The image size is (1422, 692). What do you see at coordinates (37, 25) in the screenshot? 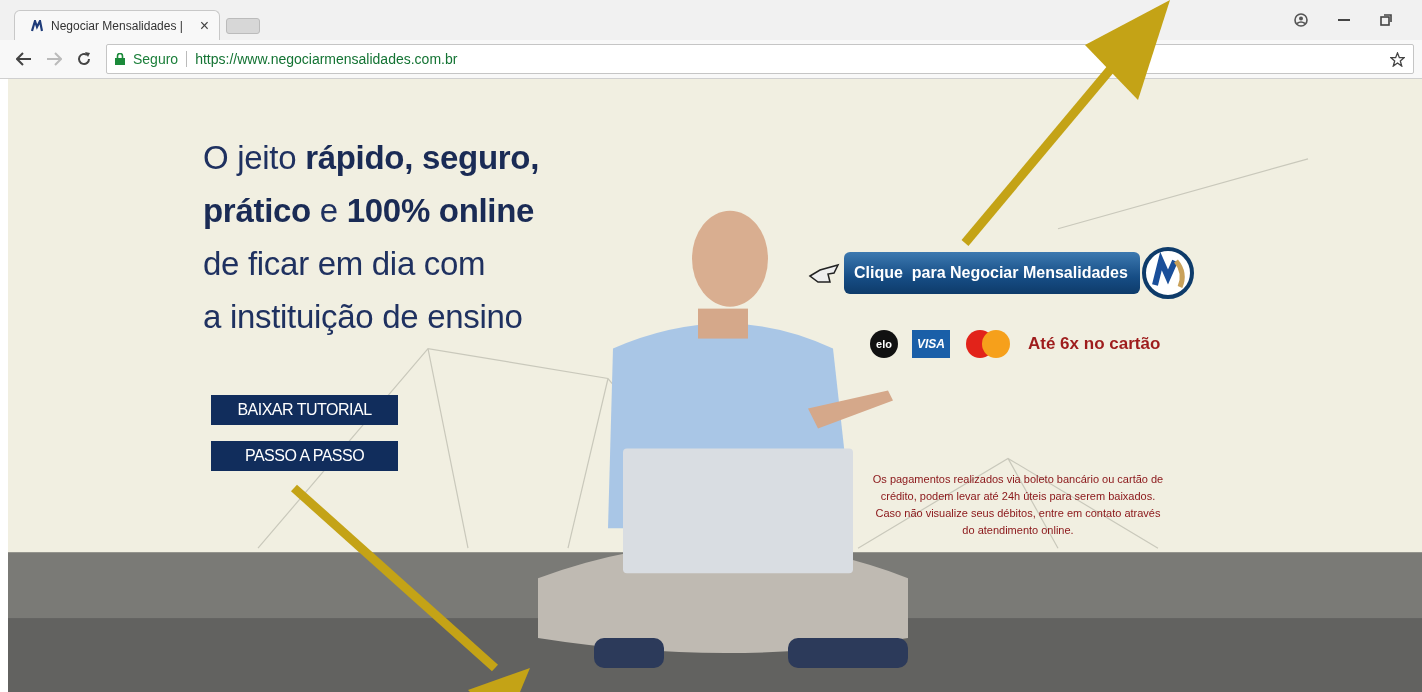
I see `logo-icon` at bounding box center [37, 25].